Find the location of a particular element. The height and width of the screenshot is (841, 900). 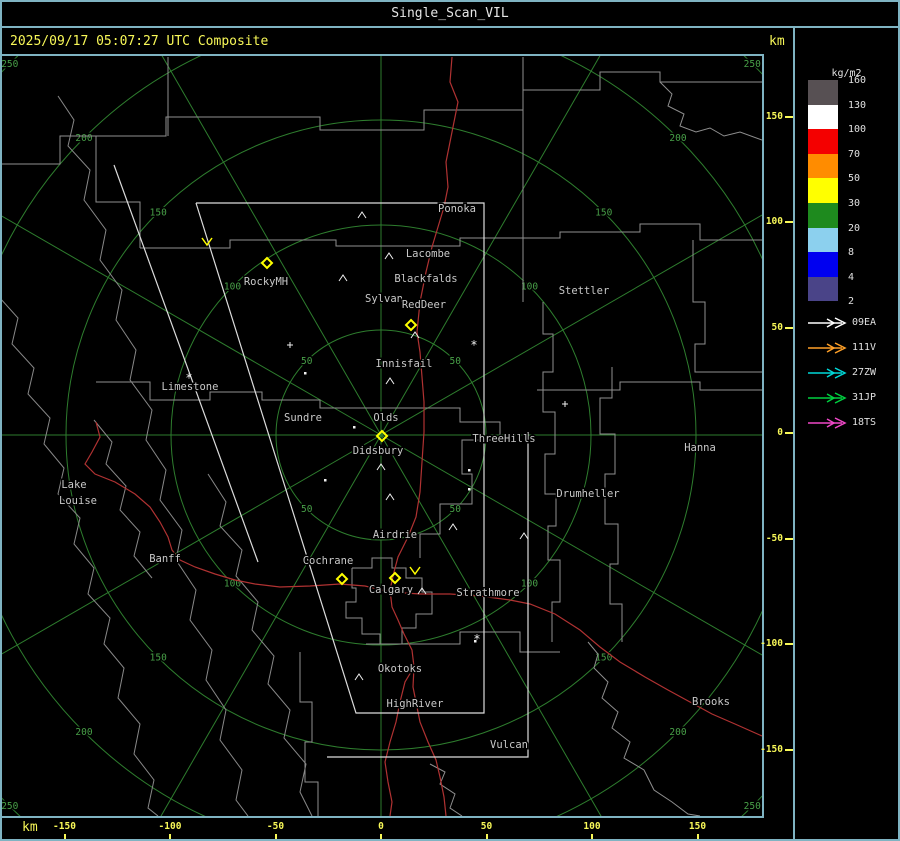

city-label: RedDeer is located at coordinates (424, 305).